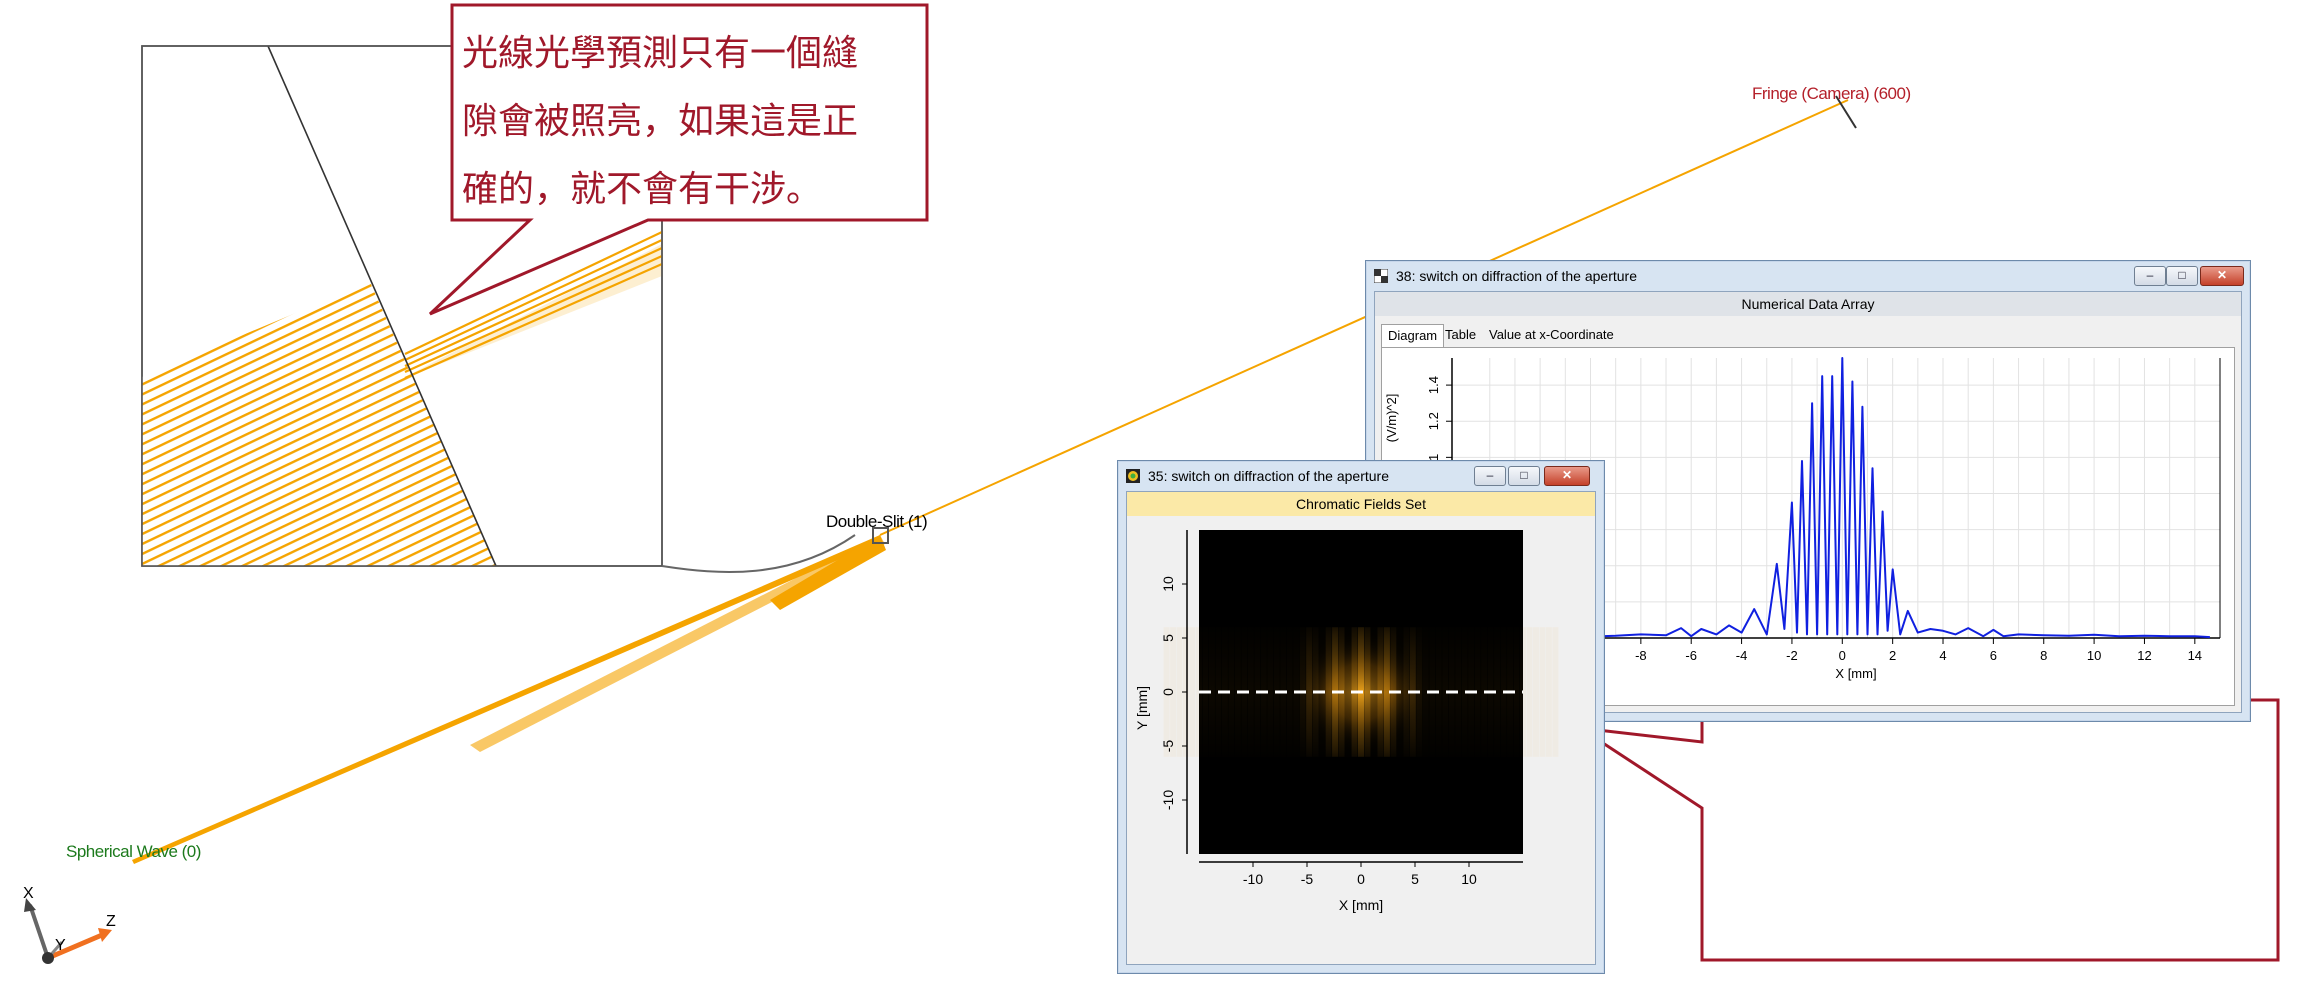  What do you see at coordinates (1855, 673) in the screenshot?
I see `x-axis-label: X [mm]` at bounding box center [1855, 673].